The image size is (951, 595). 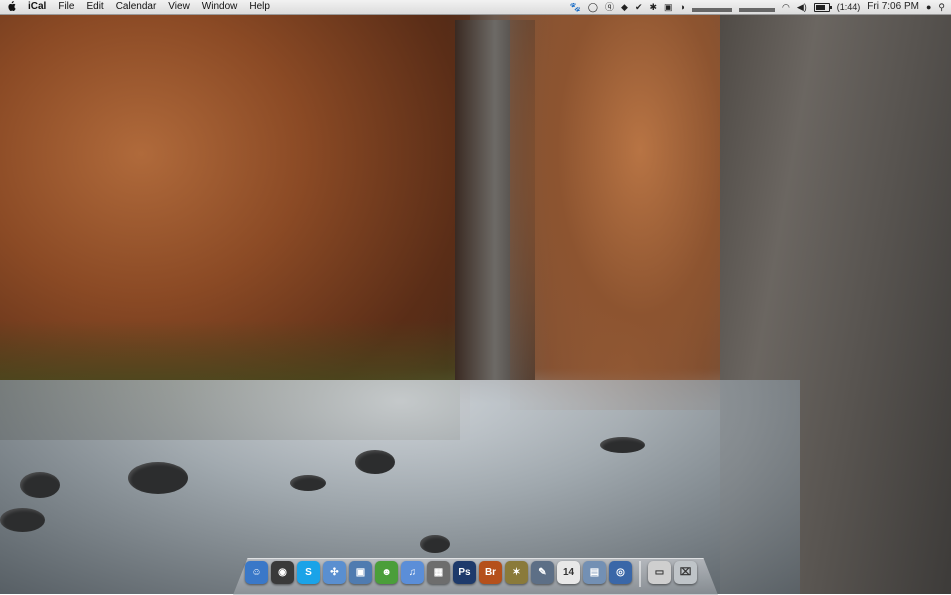 What do you see at coordinates (412, 572) in the screenshot?
I see `itunes-icon: ♫` at bounding box center [412, 572].